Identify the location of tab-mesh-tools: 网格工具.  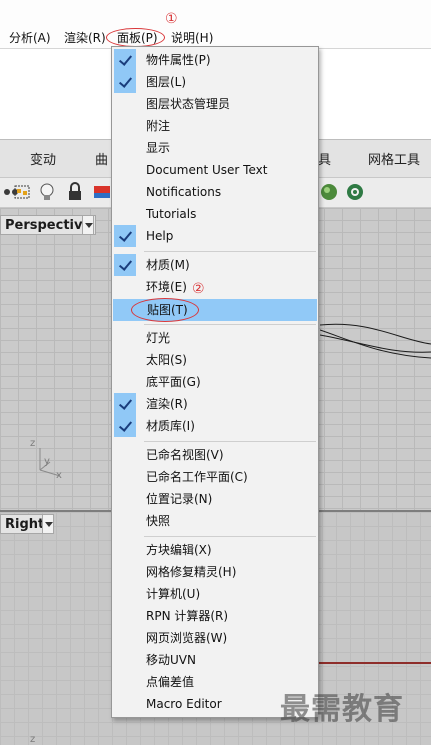
(394, 161).